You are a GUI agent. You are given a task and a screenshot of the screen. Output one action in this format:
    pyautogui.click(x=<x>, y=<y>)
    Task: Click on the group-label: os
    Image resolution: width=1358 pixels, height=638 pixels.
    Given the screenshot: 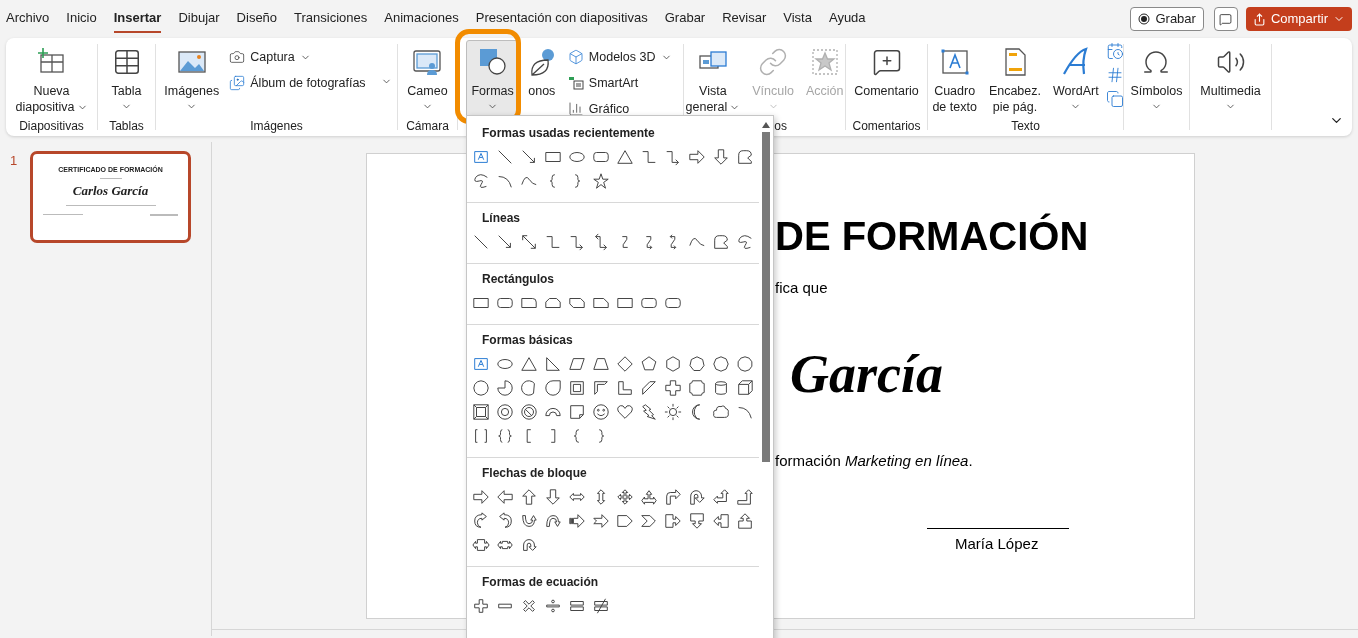 What is the action you would take?
    pyautogui.click(x=780, y=126)
    